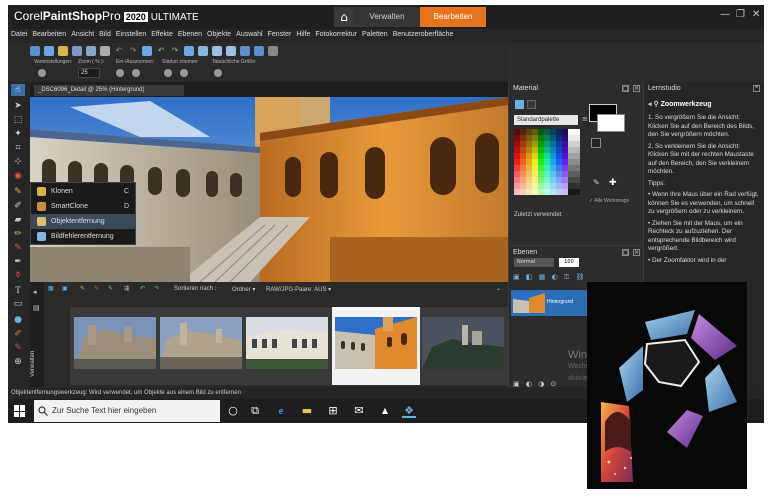 Image resolution: width=770 pixels, height=498 pixels. Describe the element at coordinates (189, 33) in the screenshot. I see `menu-layers: Ebenen` at that location.